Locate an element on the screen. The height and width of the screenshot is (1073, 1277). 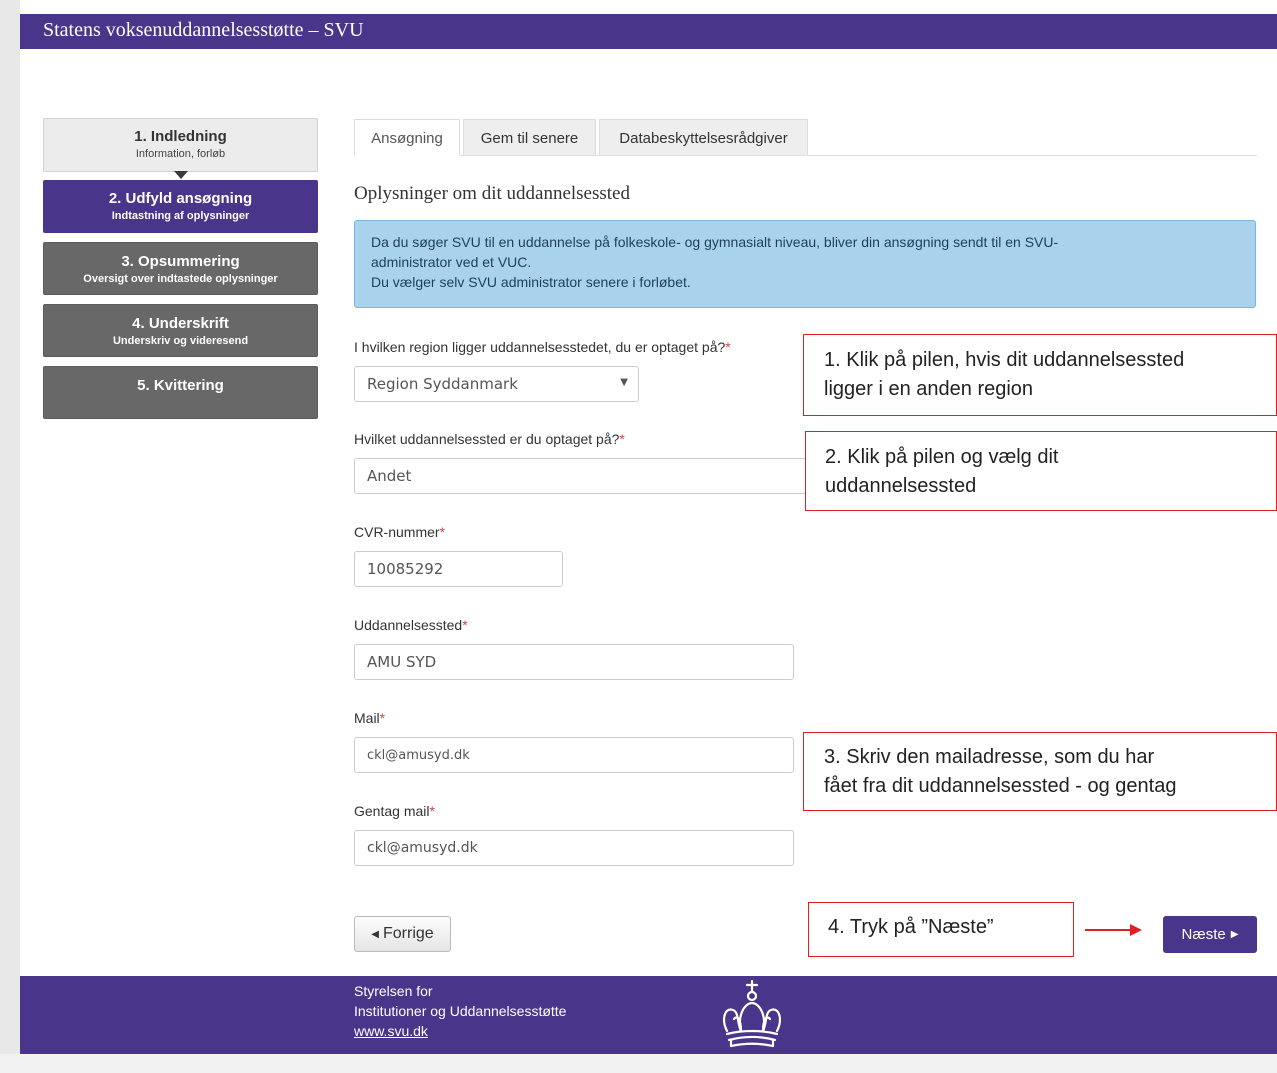
step-subtitle: Underskriv og videresend is located at coordinates (180, 341).